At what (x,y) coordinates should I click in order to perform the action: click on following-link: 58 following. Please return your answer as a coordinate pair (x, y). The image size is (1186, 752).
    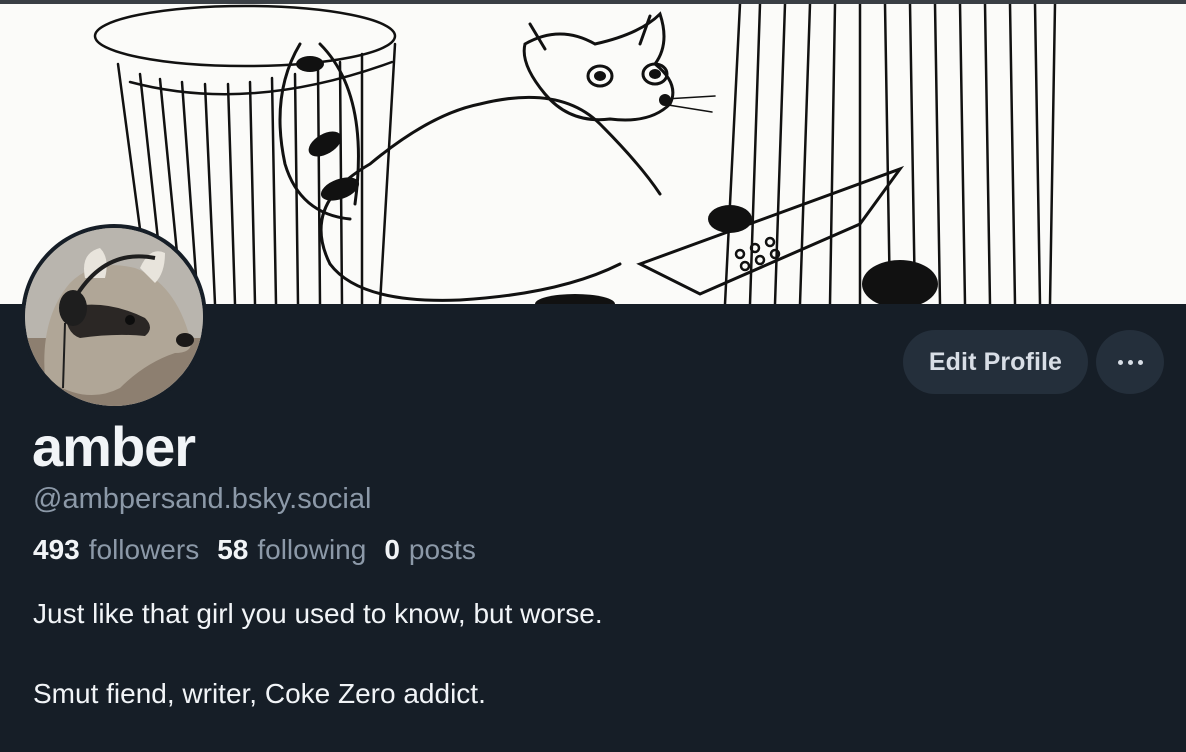
    Looking at the image, I should click on (291, 550).